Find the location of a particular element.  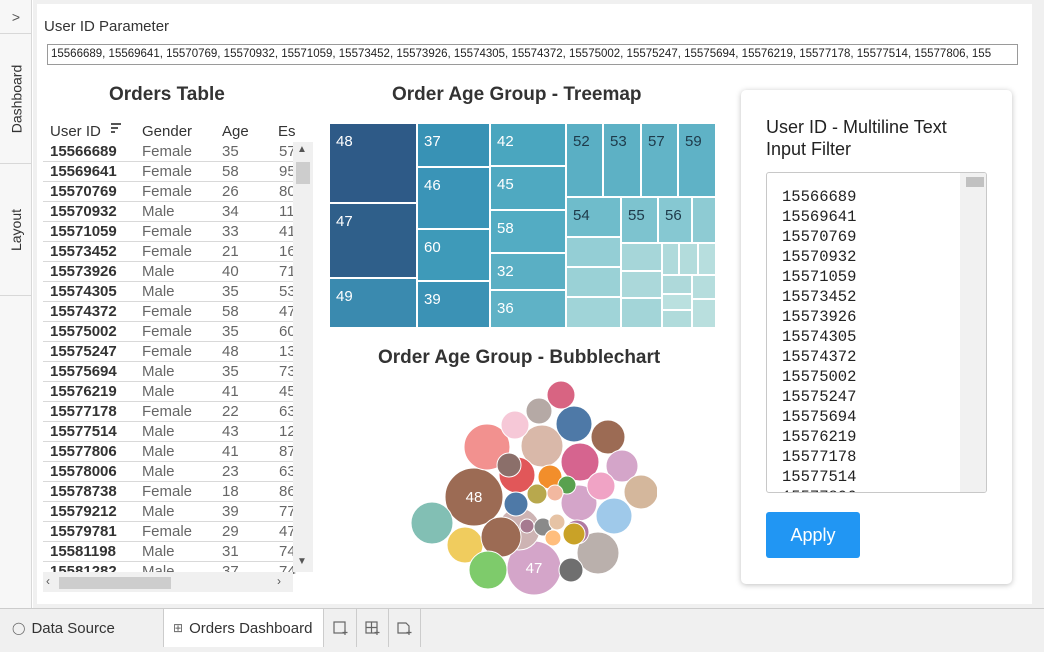

scroll-up-icon: ▲ is located at coordinates (302, 149).